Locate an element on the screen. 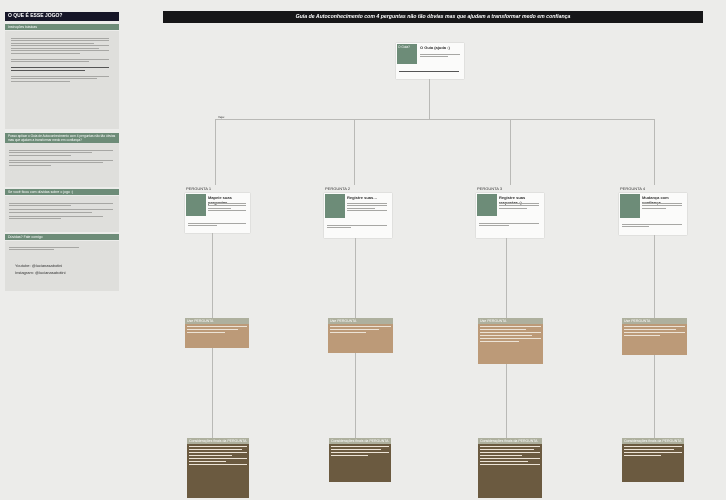  question-3-use-title: Use PERGUNTA is located at coordinates (510, 321).